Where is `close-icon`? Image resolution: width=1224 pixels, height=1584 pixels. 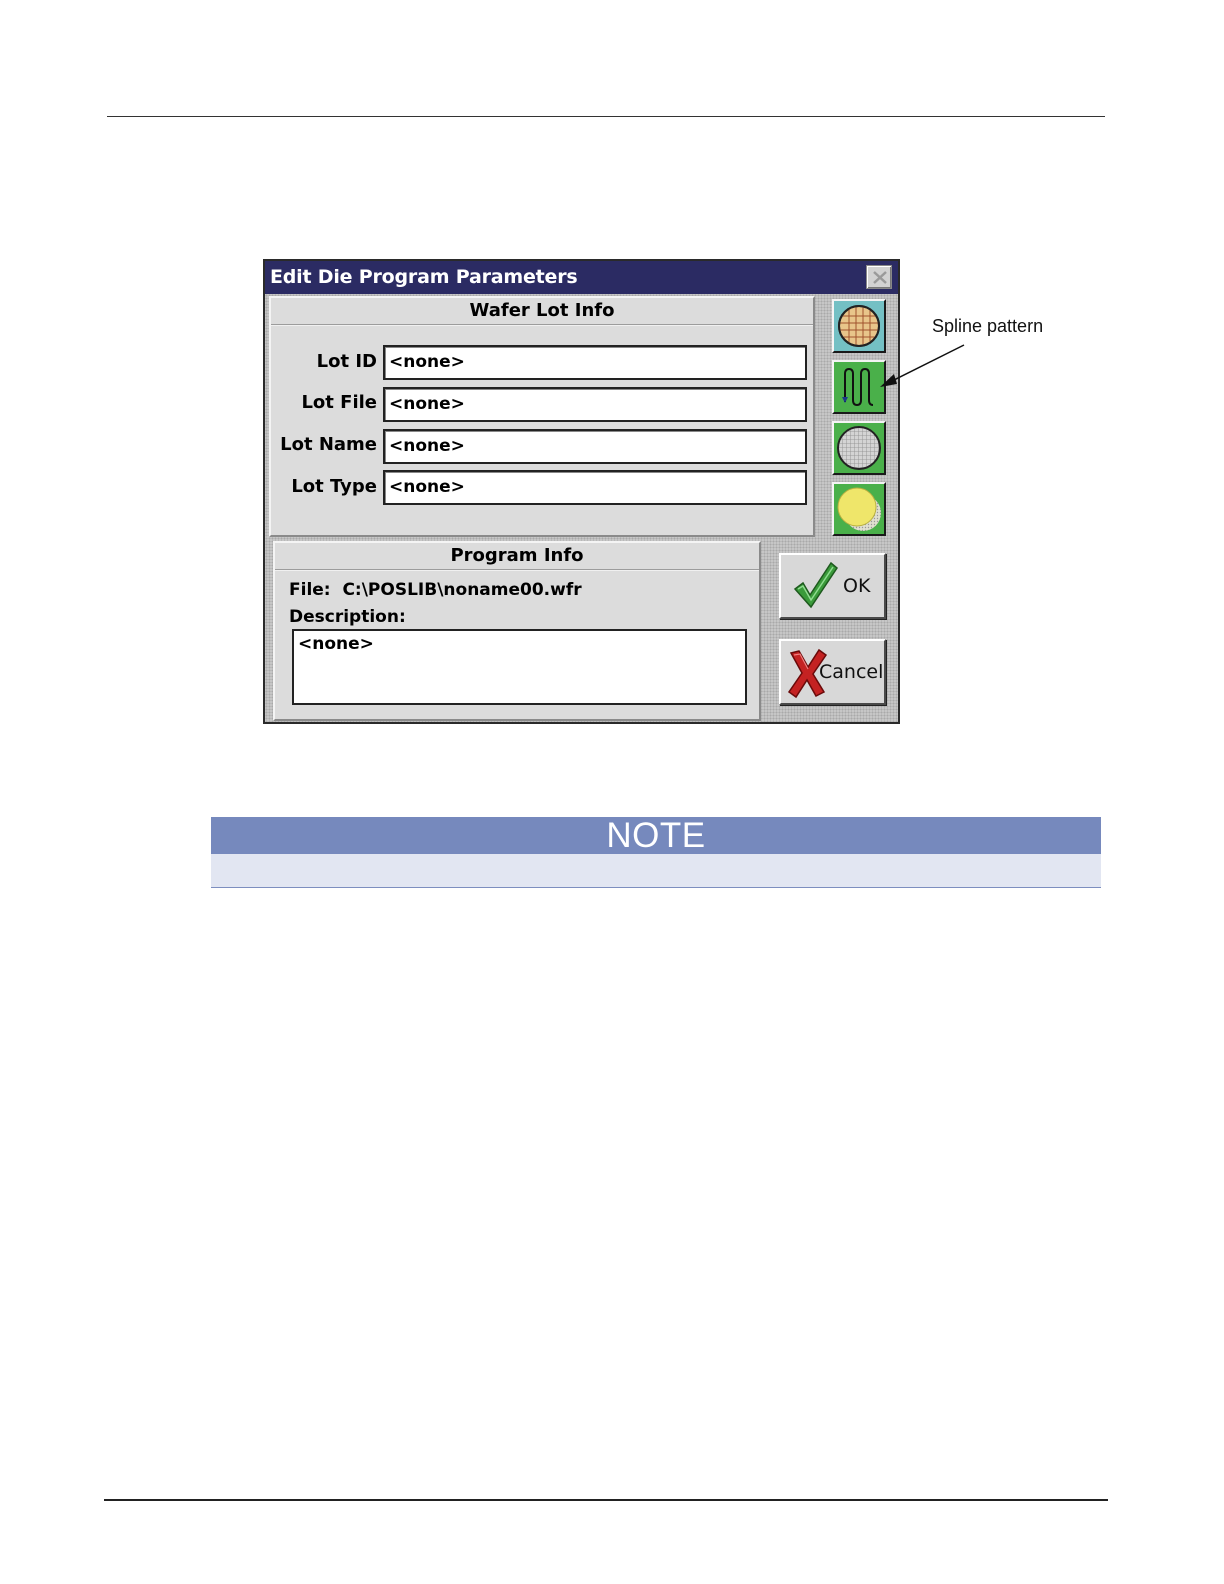 close-icon is located at coordinates (880, 277).